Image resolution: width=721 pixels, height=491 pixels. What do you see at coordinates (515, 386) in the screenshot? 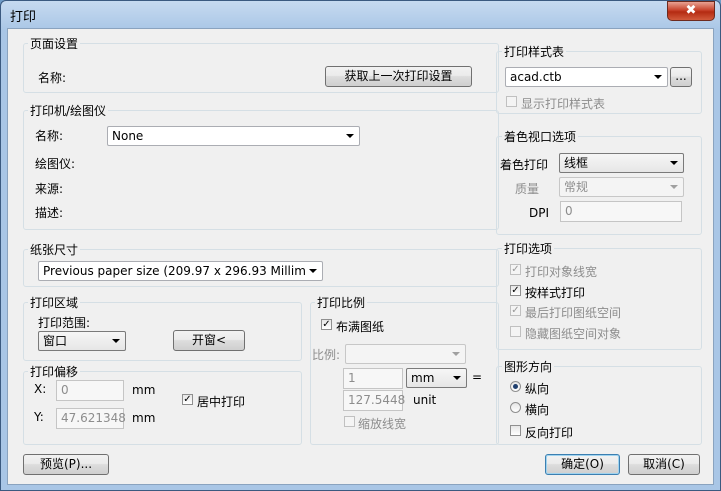
I see `portrait-radio` at bounding box center [515, 386].